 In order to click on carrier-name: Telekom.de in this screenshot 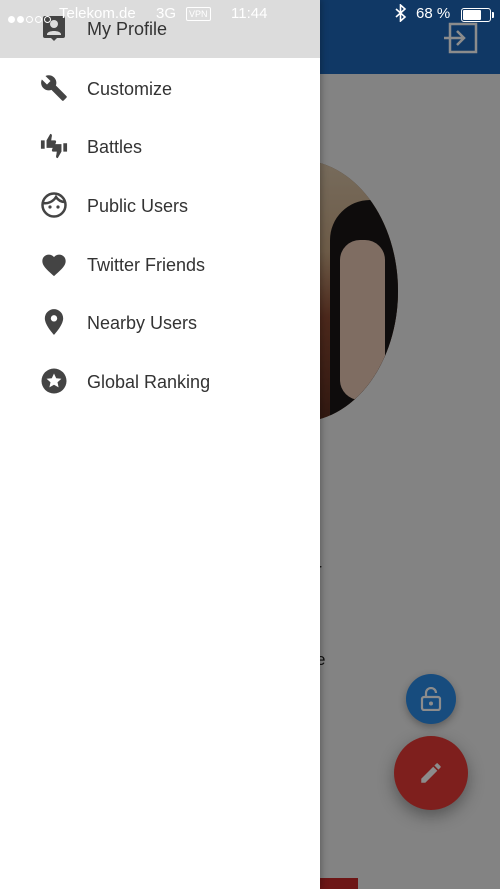, I will do `click(97, 13)`.